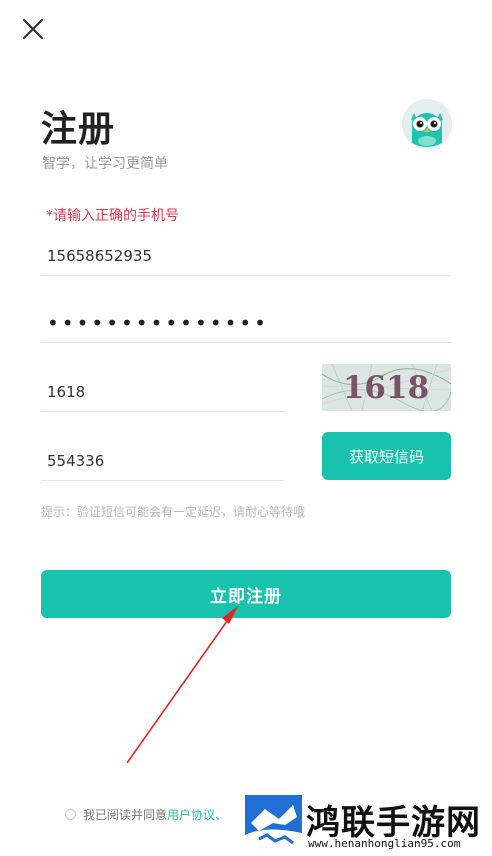  I want to click on user-agreement-link: 用户协议、, so click(197, 814).